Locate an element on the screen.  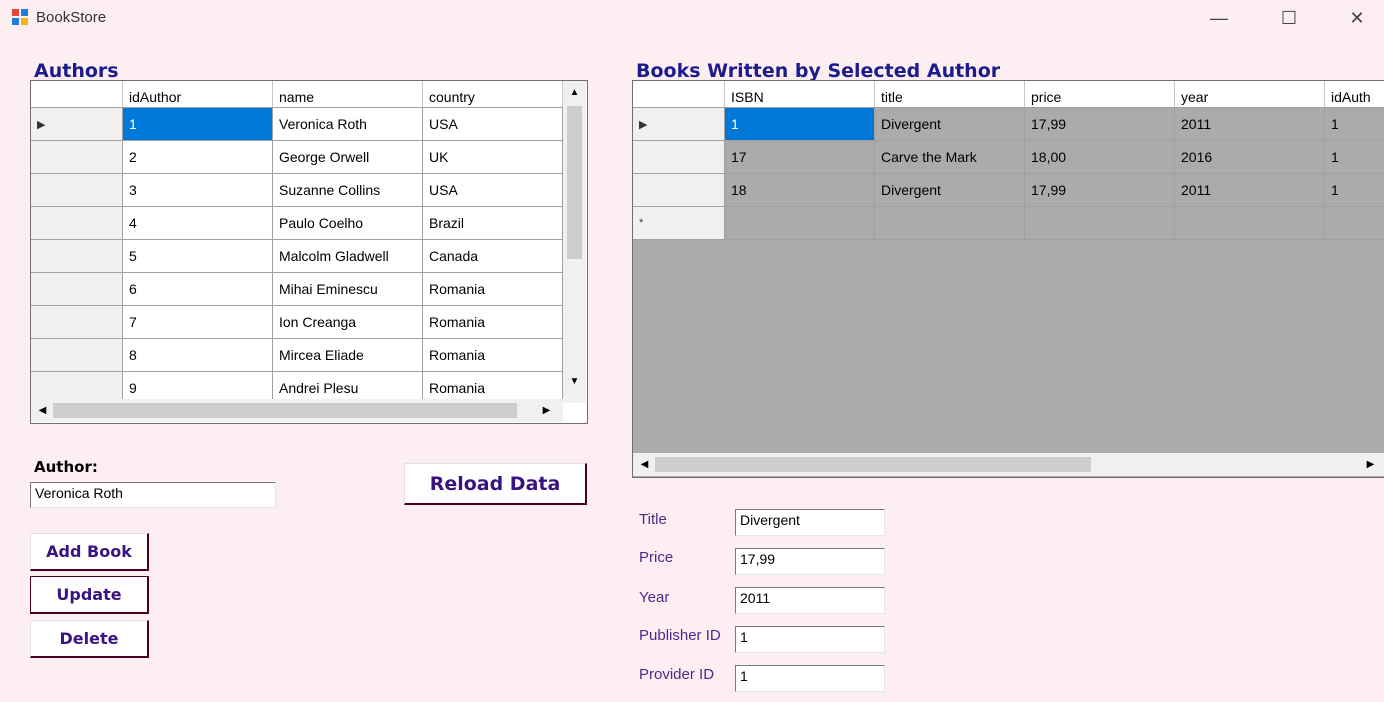
add-book-button: Add Book is located at coordinates (89, 552).